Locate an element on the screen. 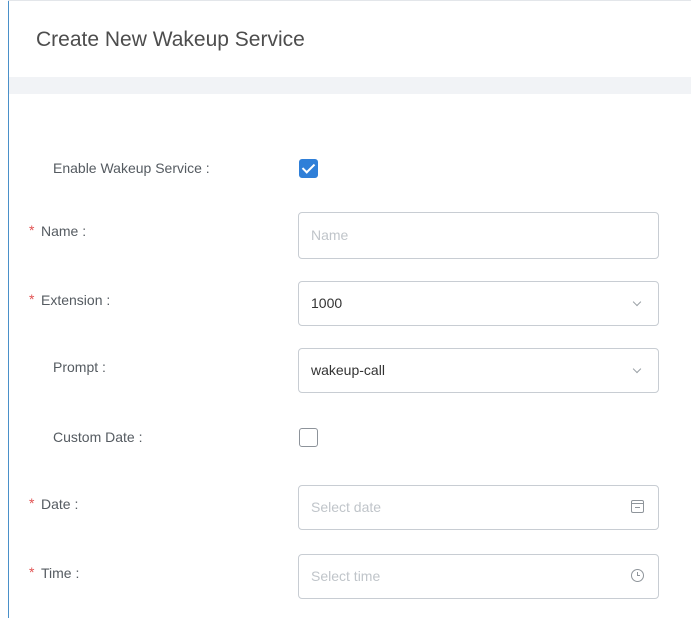  time-row: * Time : Select time is located at coordinates (350, 576).